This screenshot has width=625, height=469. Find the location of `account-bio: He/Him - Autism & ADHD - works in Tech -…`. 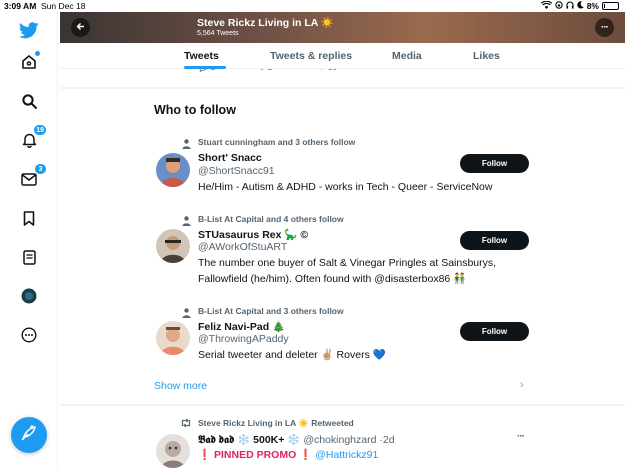

account-bio: He/Him - Autism & ADHD - works in Tech -… is located at coordinates (345, 187).